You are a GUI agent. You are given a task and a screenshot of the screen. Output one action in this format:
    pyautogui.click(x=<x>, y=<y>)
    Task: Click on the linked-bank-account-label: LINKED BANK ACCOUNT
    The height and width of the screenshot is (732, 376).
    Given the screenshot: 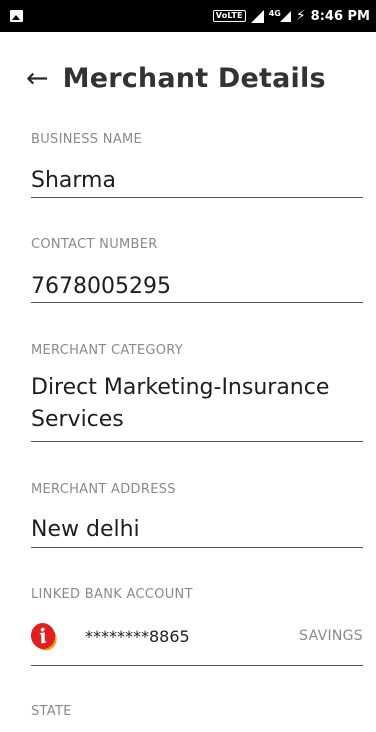 What is the action you would take?
    pyautogui.click(x=112, y=594)
    